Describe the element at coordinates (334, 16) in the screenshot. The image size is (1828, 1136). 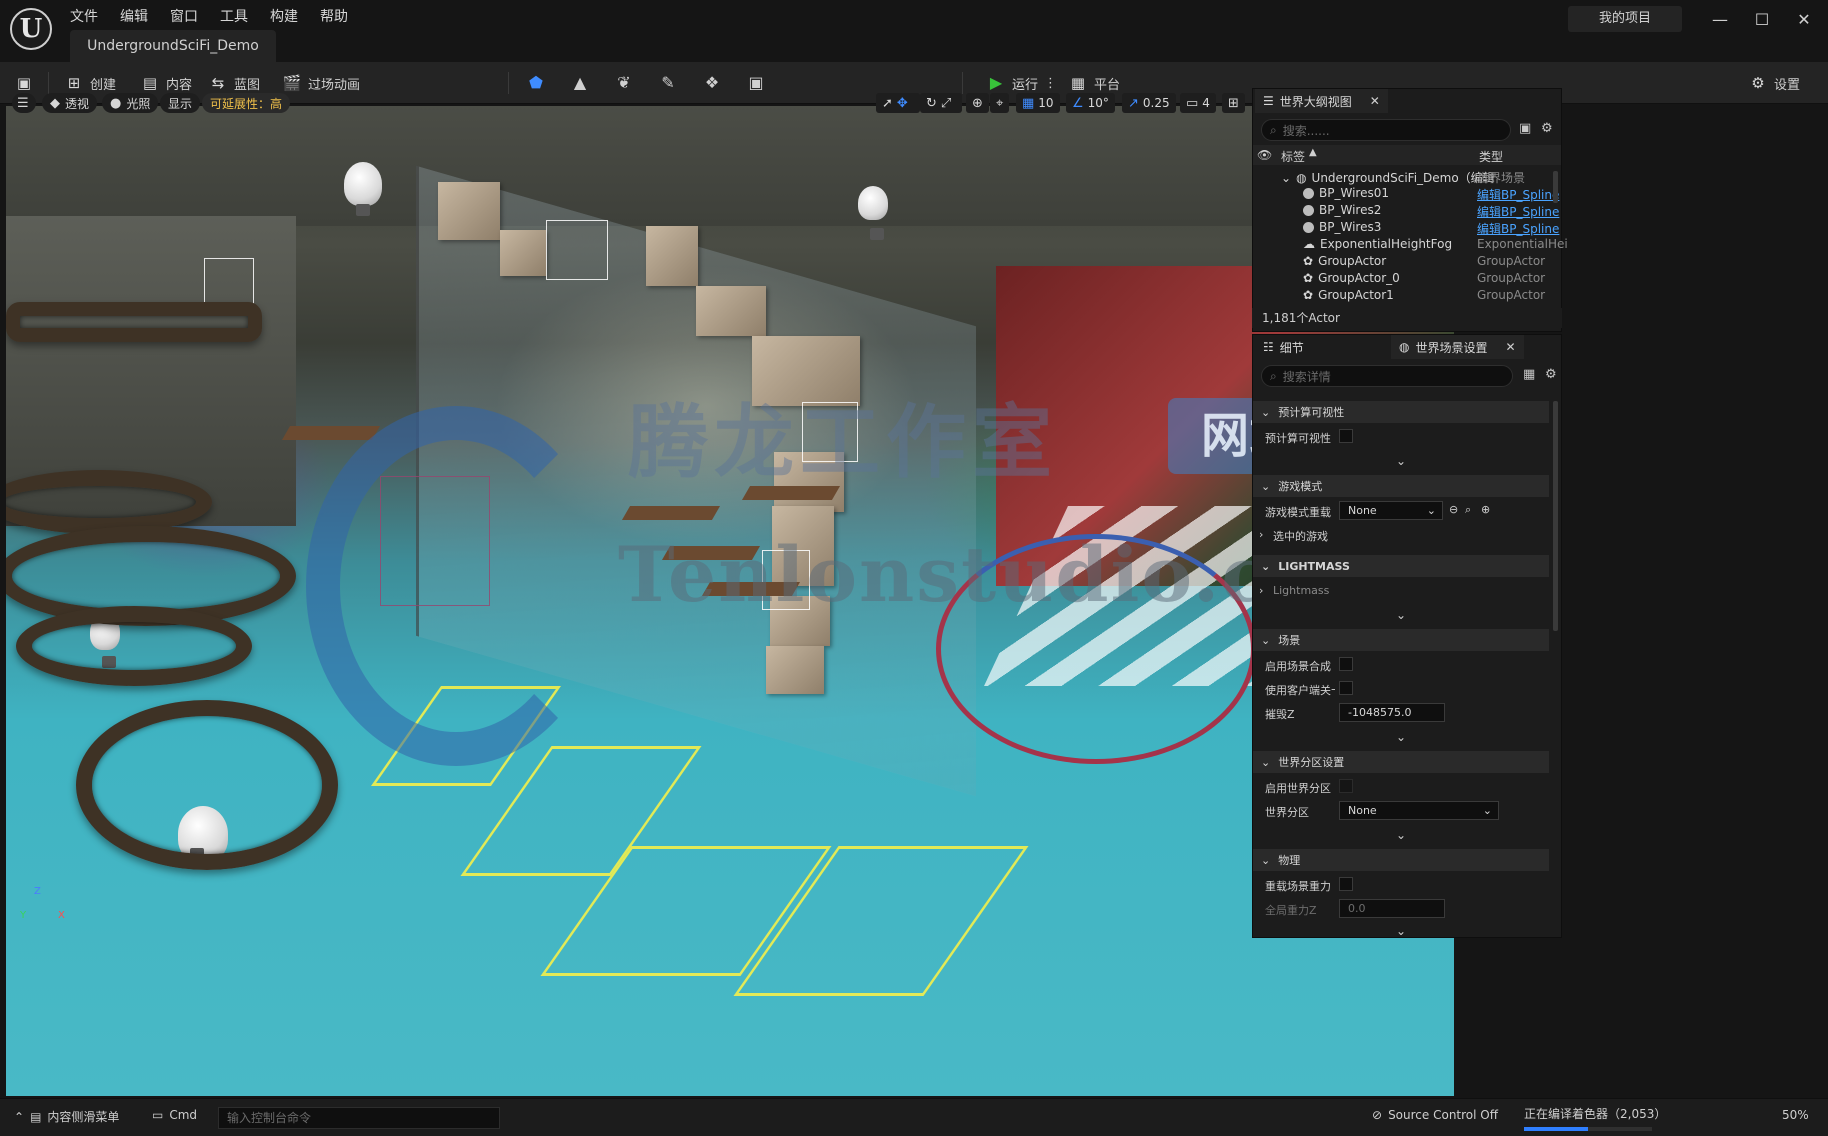
I see `menu-help: 帮助` at that location.